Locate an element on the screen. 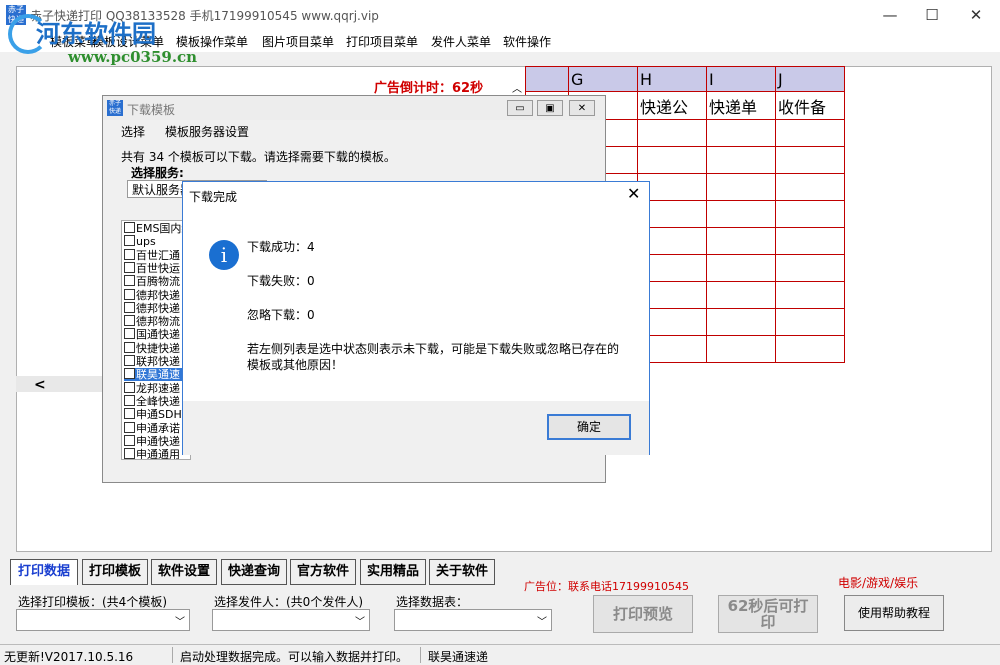 This screenshot has height=665, width=1000. template-list-item: 德邦物流 is located at coordinates (152, 321).